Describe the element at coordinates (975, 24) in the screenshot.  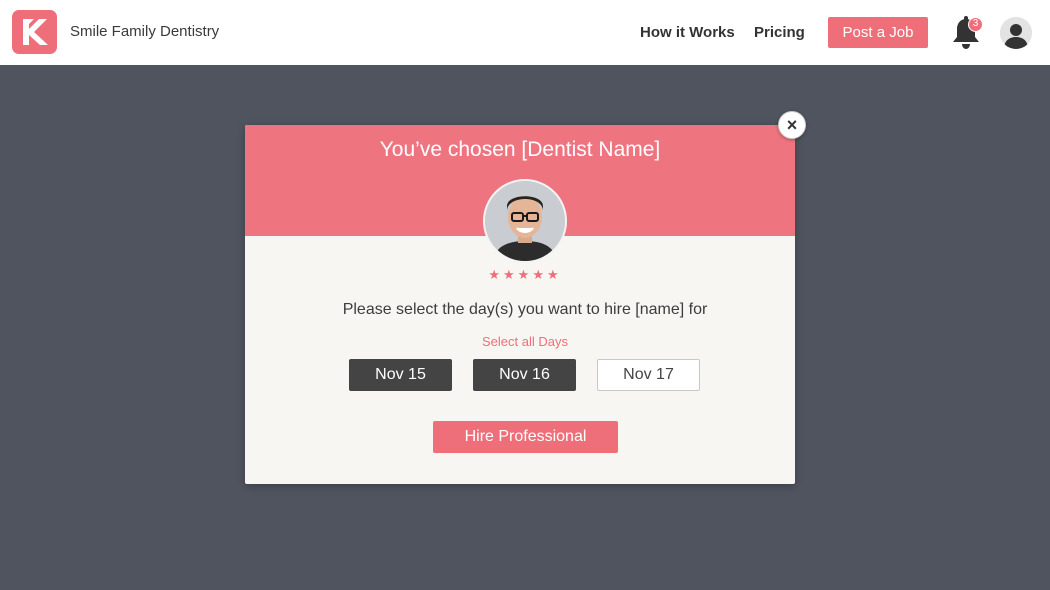
I see `notification-badge: 3` at that location.